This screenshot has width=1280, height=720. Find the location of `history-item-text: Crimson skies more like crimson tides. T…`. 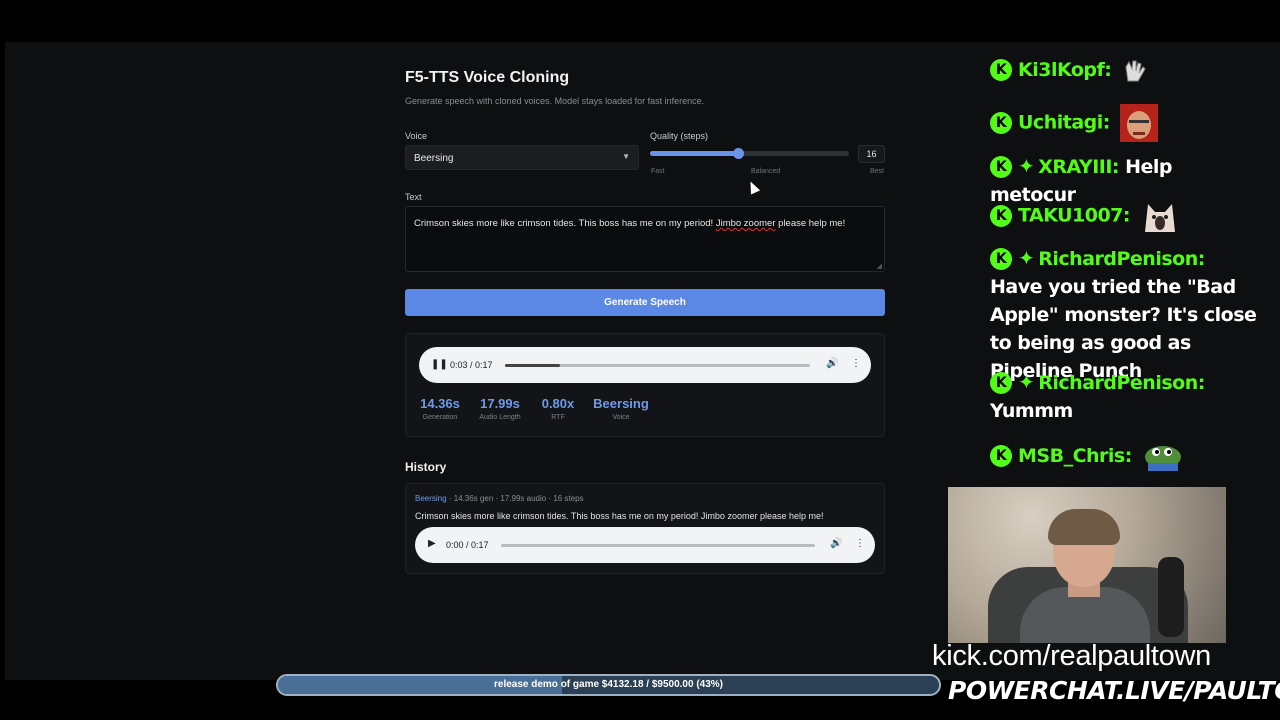

history-item-text: Crimson skies more like crimson tides. T… is located at coordinates (619, 516).